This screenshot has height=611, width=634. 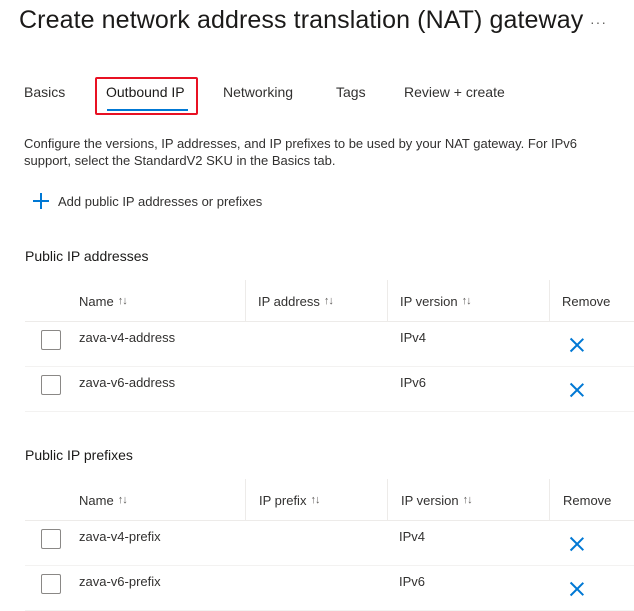 What do you see at coordinates (329, 389) in the screenshot?
I see `table-row: zava-v6-address IPv6` at bounding box center [329, 389].